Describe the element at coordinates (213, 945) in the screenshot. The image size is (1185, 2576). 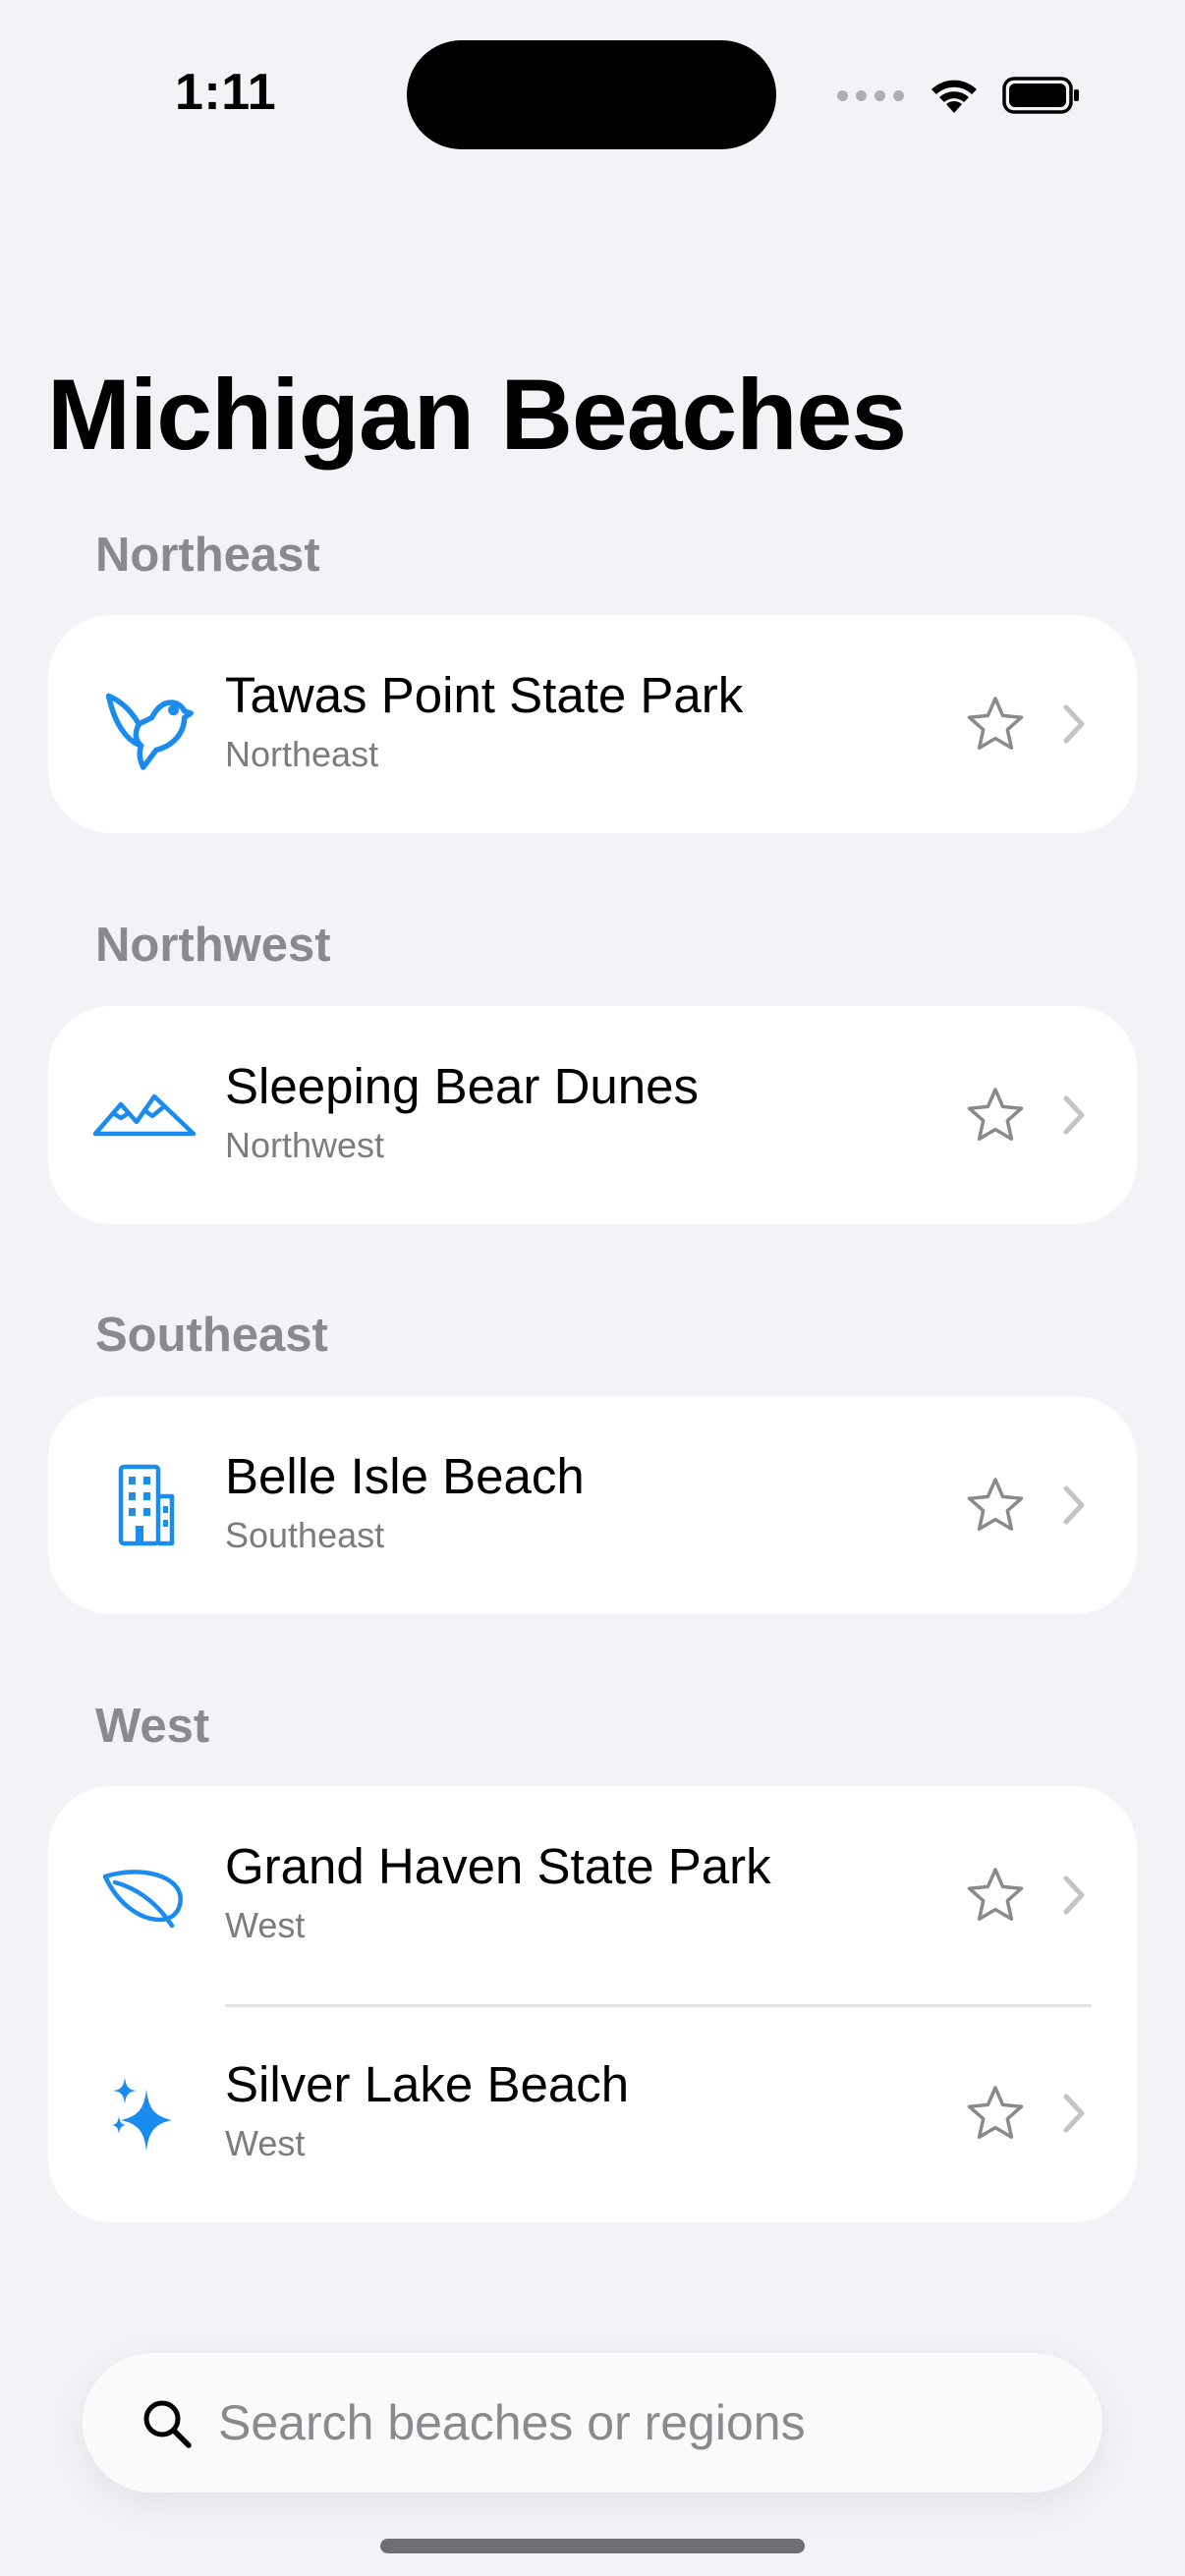
I see `section-header-northwest: Northwest` at that location.